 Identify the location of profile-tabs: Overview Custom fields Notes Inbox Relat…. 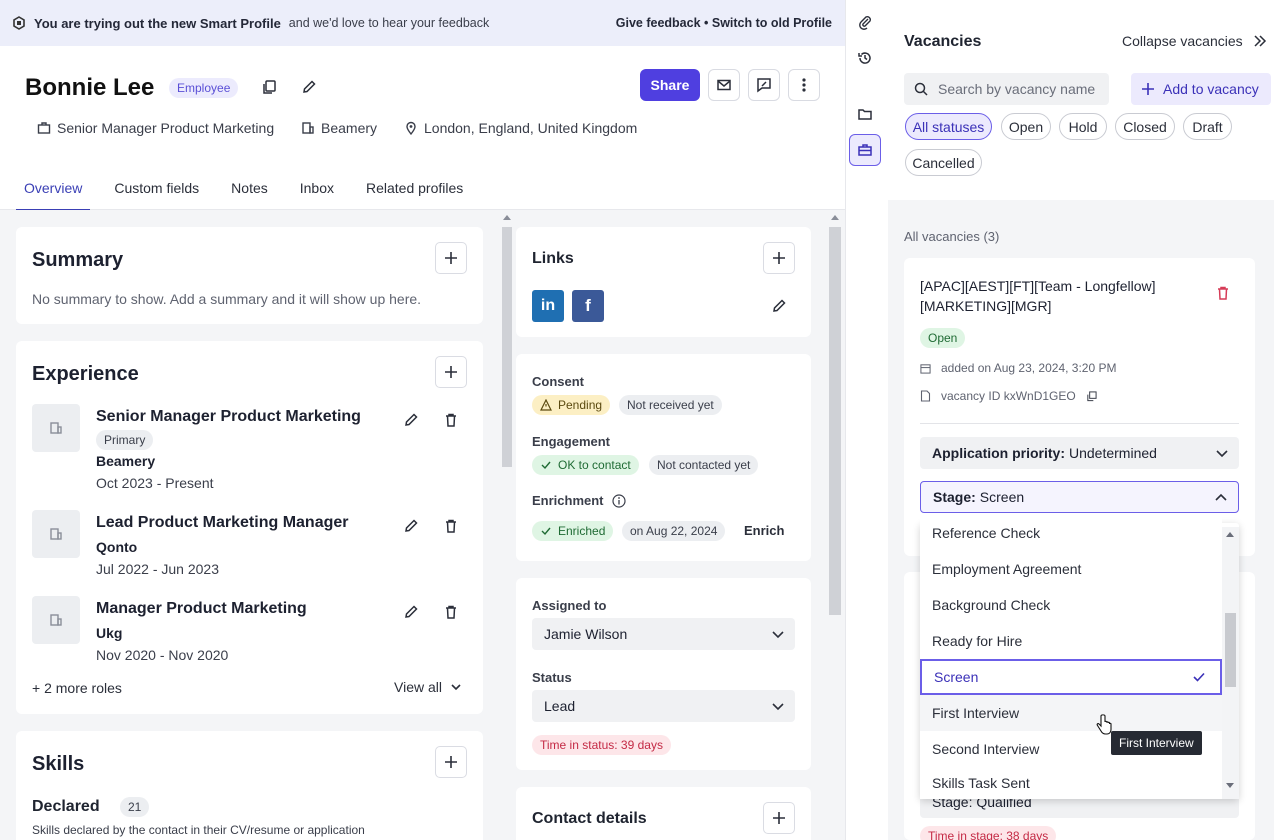
(422, 190).